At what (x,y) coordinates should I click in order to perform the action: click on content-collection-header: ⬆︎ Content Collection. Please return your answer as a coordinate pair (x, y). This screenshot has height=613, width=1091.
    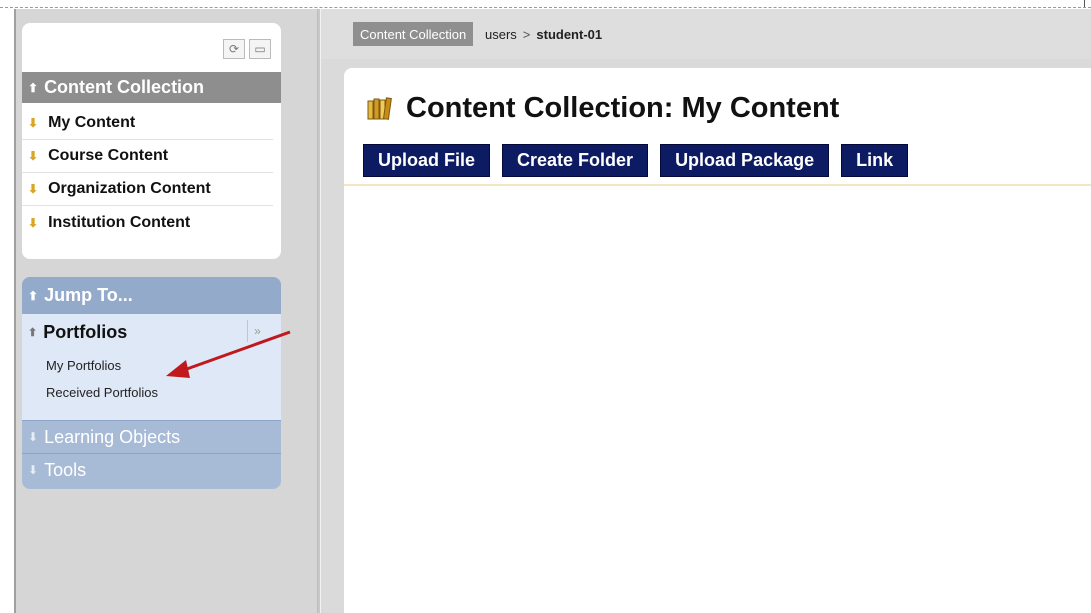
    Looking at the image, I should click on (151, 87).